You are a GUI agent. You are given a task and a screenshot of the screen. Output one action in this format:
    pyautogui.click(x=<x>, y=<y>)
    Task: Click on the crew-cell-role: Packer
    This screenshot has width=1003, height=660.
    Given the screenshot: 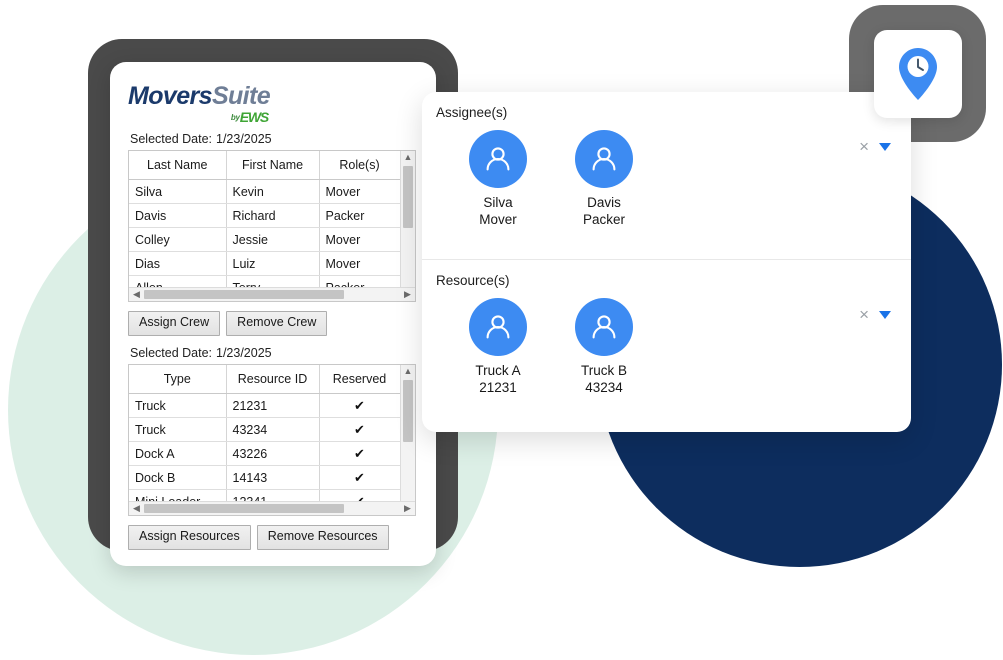 What is the action you would take?
    pyautogui.click(x=360, y=215)
    